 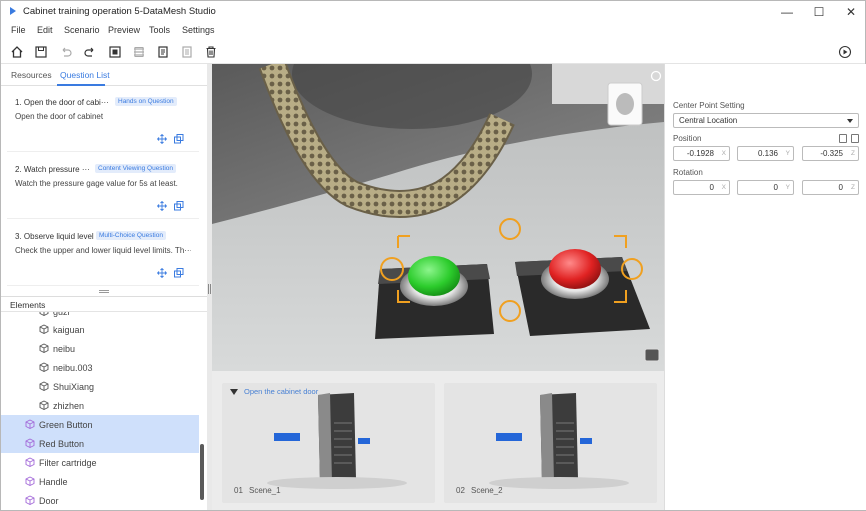 What do you see at coordinates (840, 187) in the screenshot?
I see `rotation-z-value: 0` at bounding box center [840, 187].